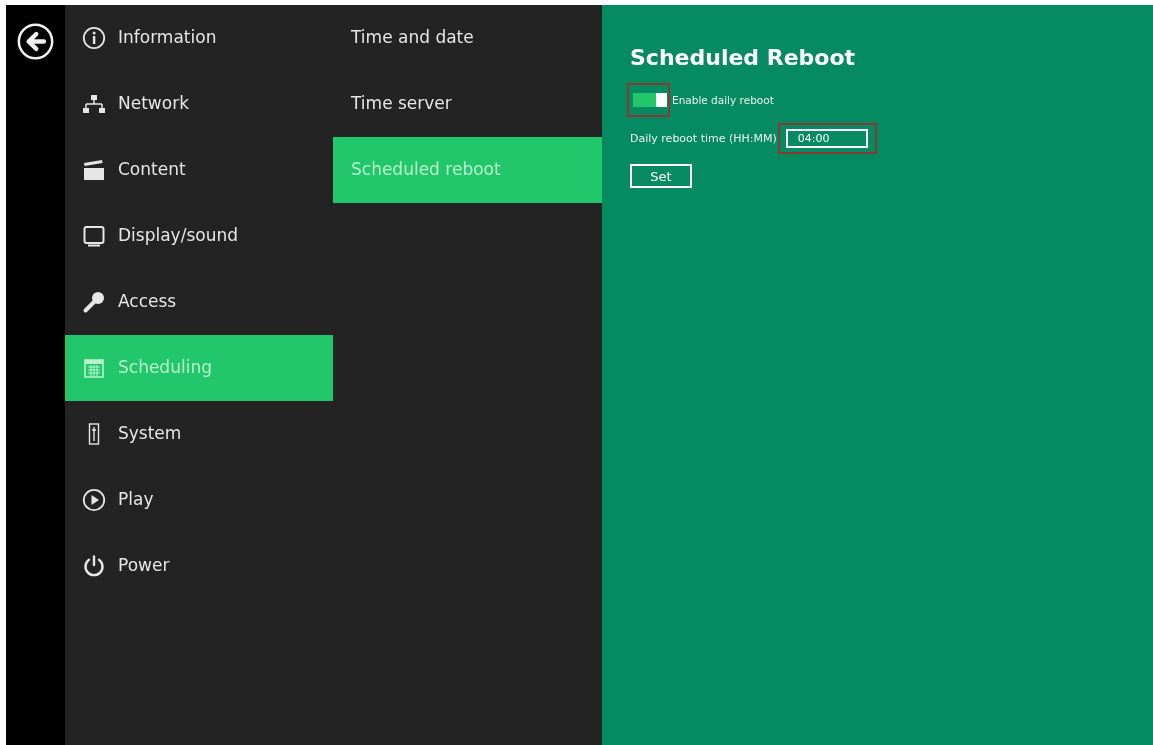 This screenshot has width=1153, height=745. I want to click on sidebar-item: Access, so click(199, 302).